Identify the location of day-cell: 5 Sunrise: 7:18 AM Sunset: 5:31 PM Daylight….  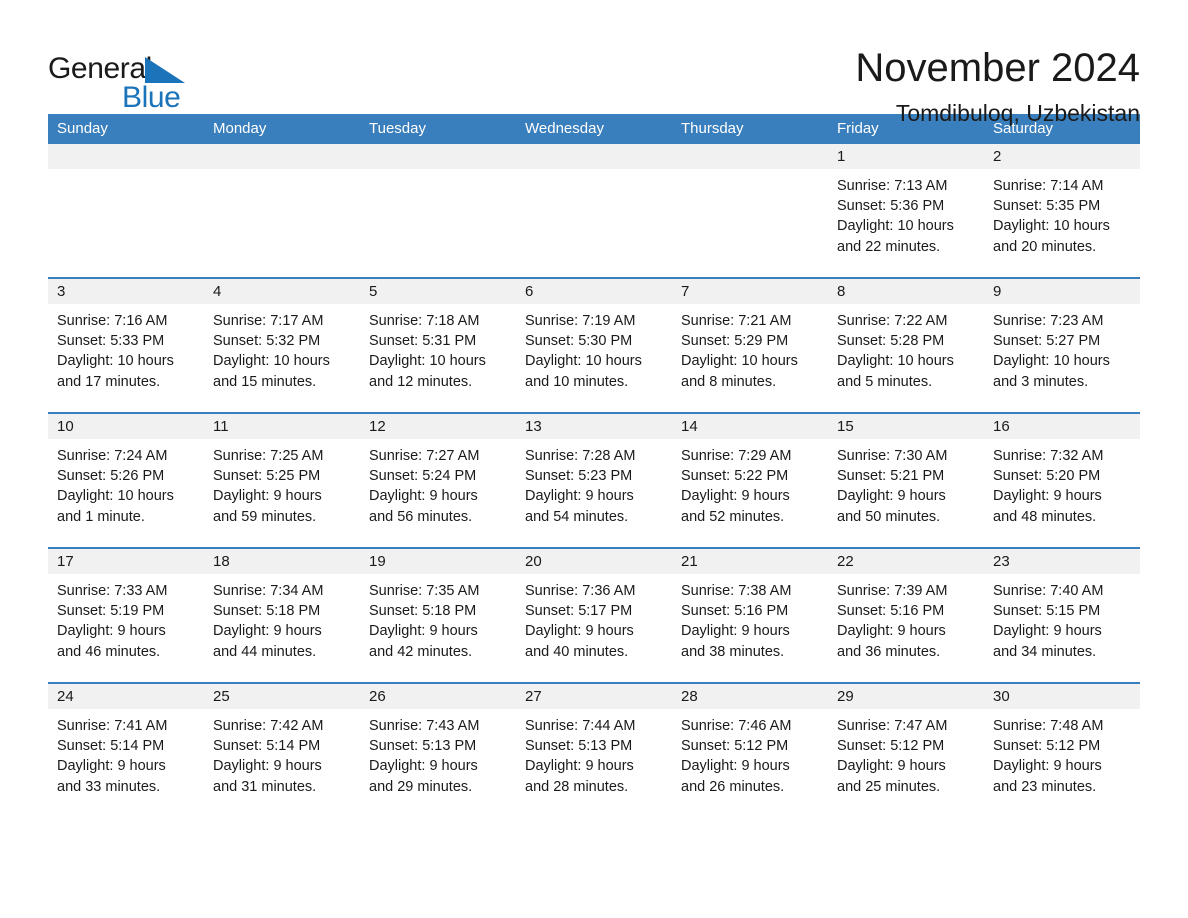
(438, 345).